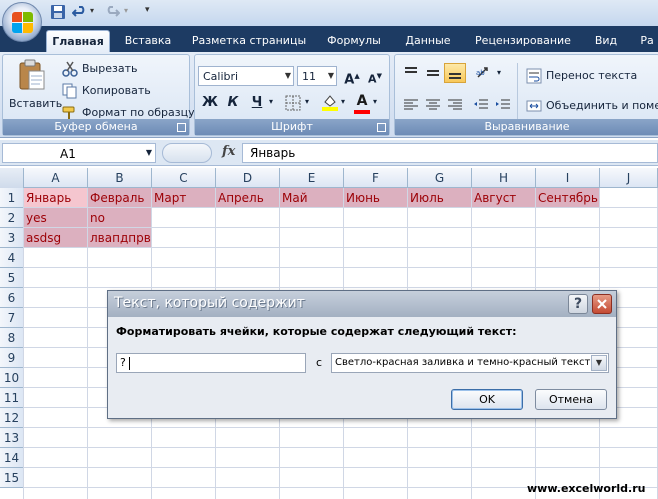 Image resolution: width=658 pixels, height=499 pixels. I want to click on name-box: A1 ▼, so click(79, 153).